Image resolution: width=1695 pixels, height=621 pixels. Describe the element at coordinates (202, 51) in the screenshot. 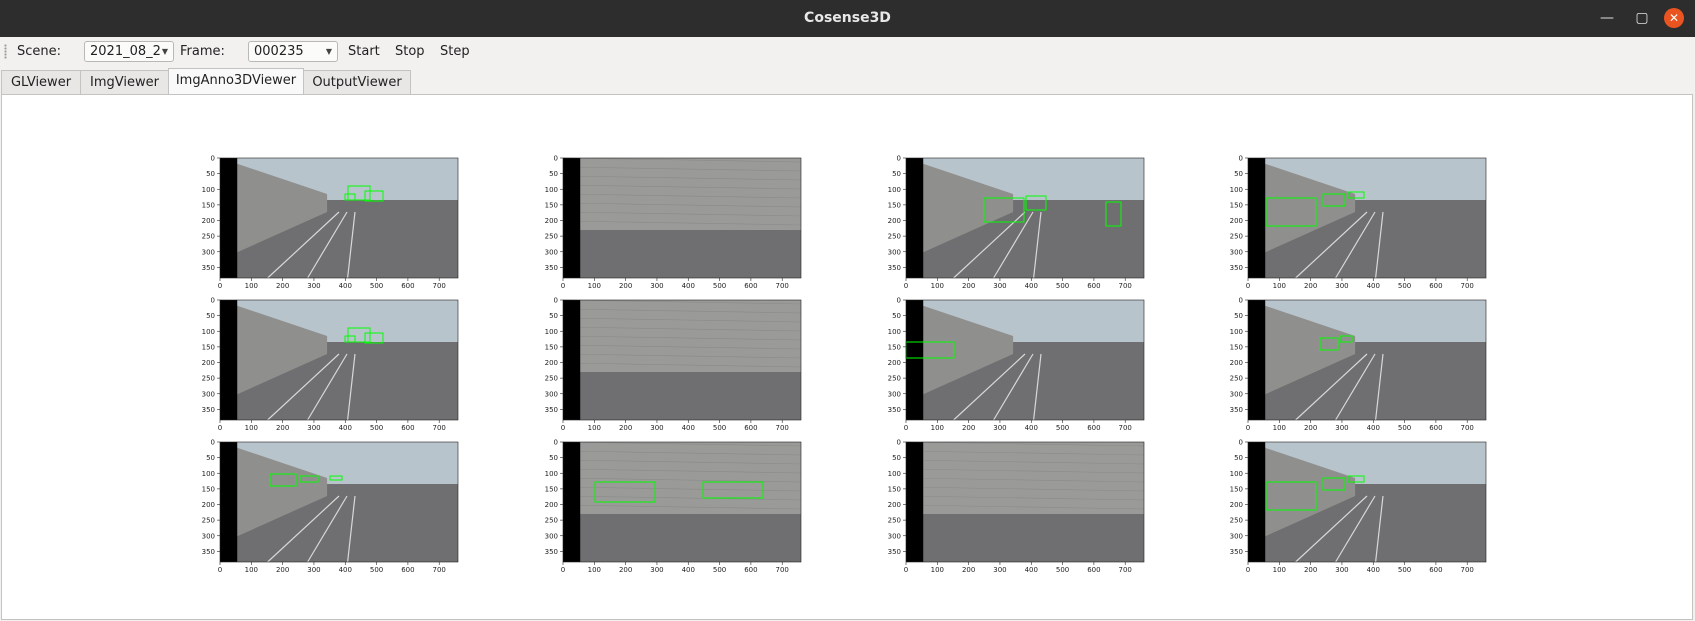

I see `frame-label: Frame:` at that location.